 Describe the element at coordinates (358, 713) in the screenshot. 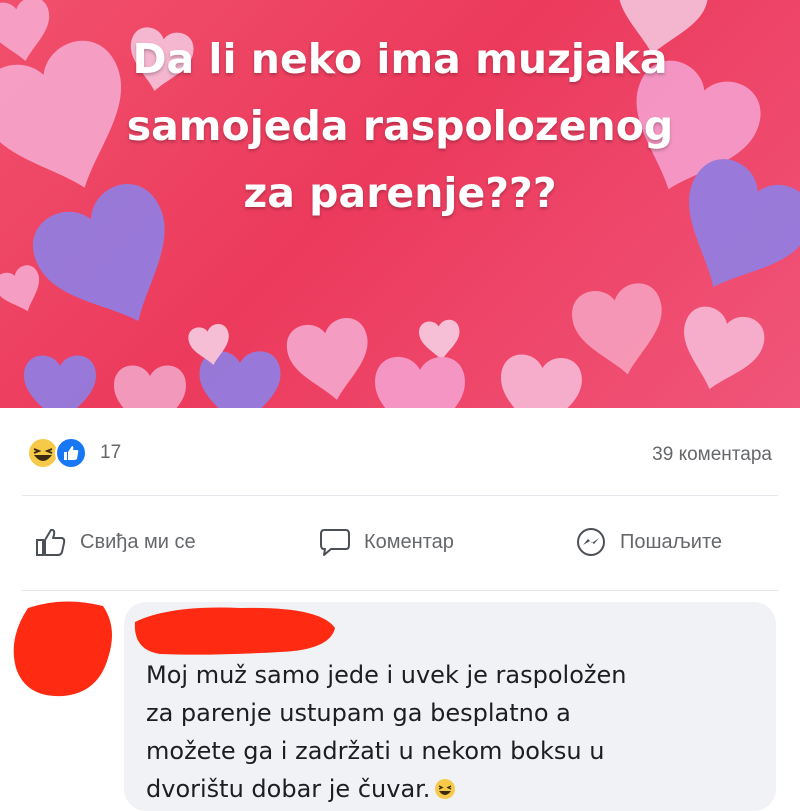

I see `comment-line: za parenje ustupam ga besplatno a` at that location.